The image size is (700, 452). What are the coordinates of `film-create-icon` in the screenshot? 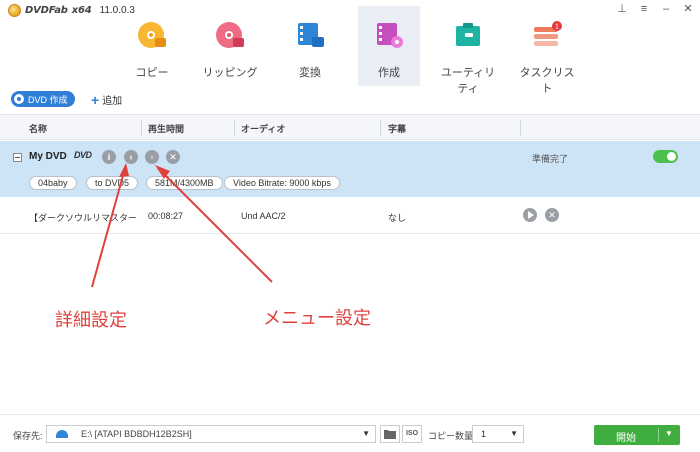 It's located at (390, 35).